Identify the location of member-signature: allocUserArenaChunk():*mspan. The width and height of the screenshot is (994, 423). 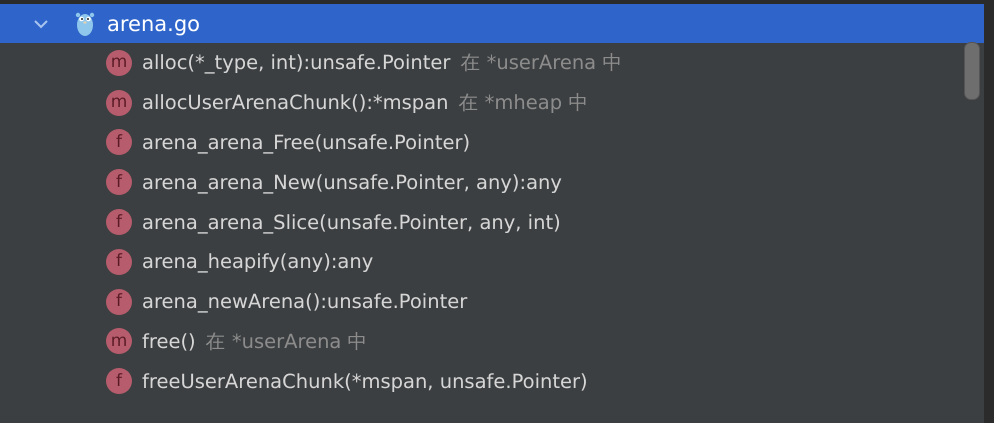
(295, 102).